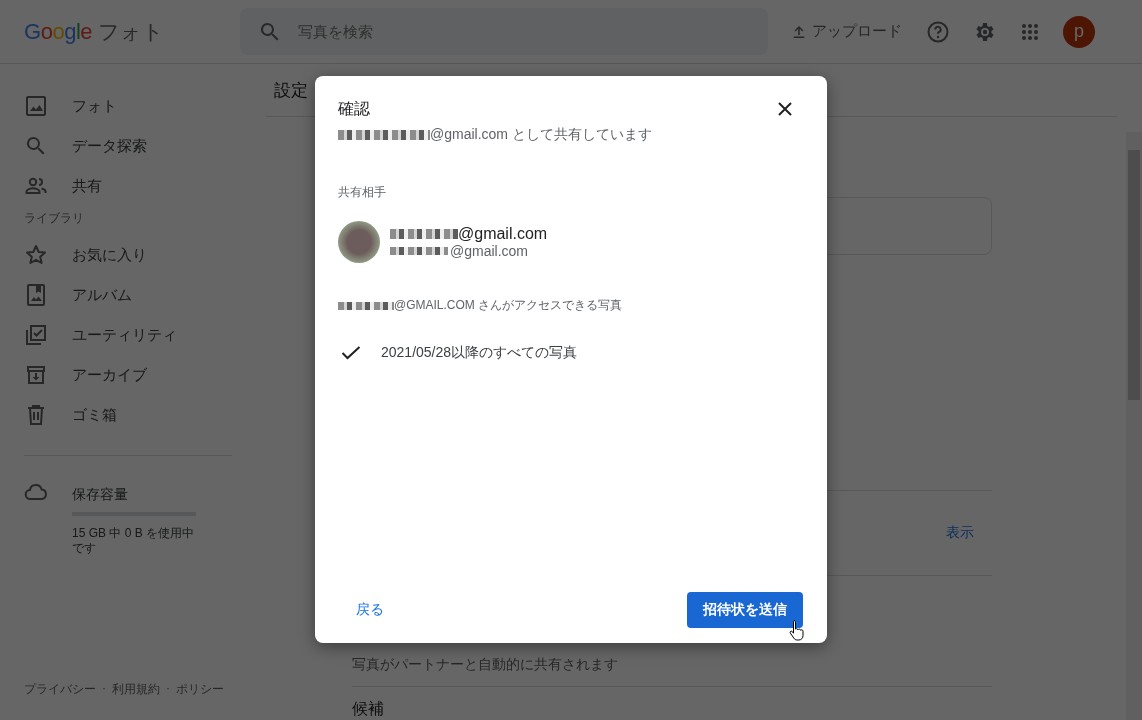 The image size is (1142, 720). What do you see at coordinates (36, 295) in the screenshot?
I see `album-icon` at bounding box center [36, 295].